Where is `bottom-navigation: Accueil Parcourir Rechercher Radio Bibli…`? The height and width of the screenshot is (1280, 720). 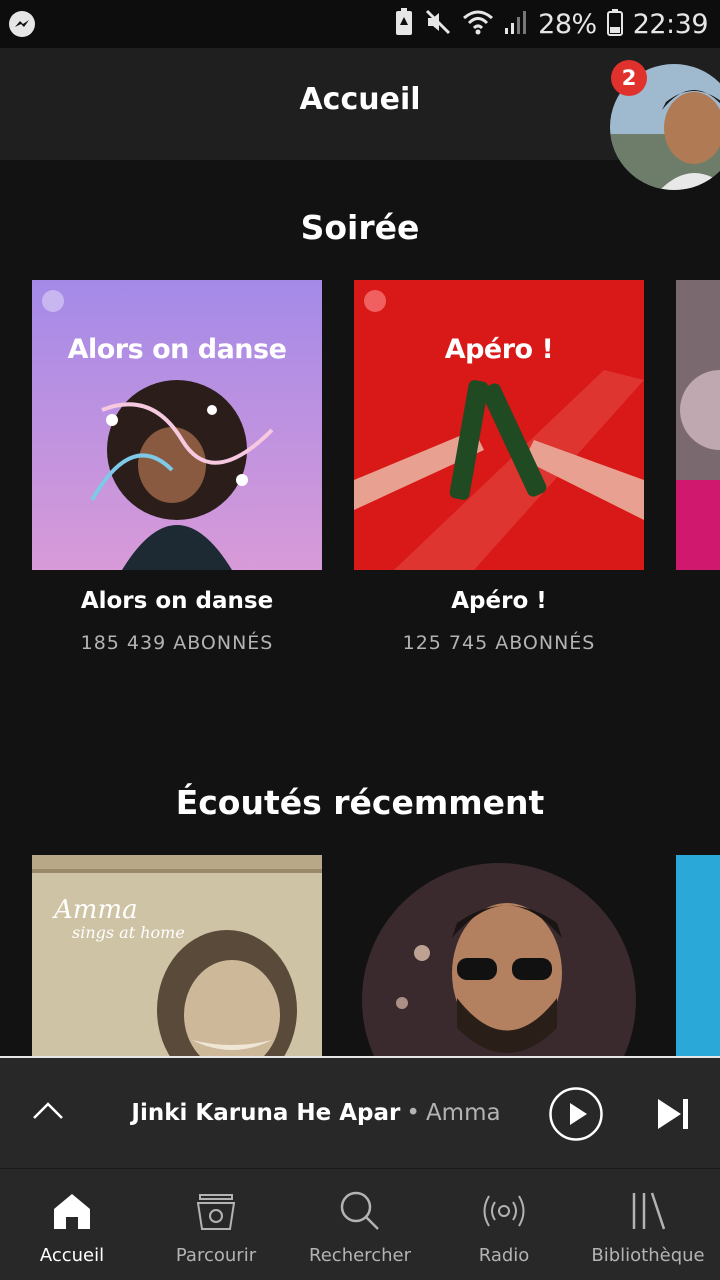 bottom-navigation: Accueil Parcourir Rechercher Radio Bibli… is located at coordinates (360, 1224).